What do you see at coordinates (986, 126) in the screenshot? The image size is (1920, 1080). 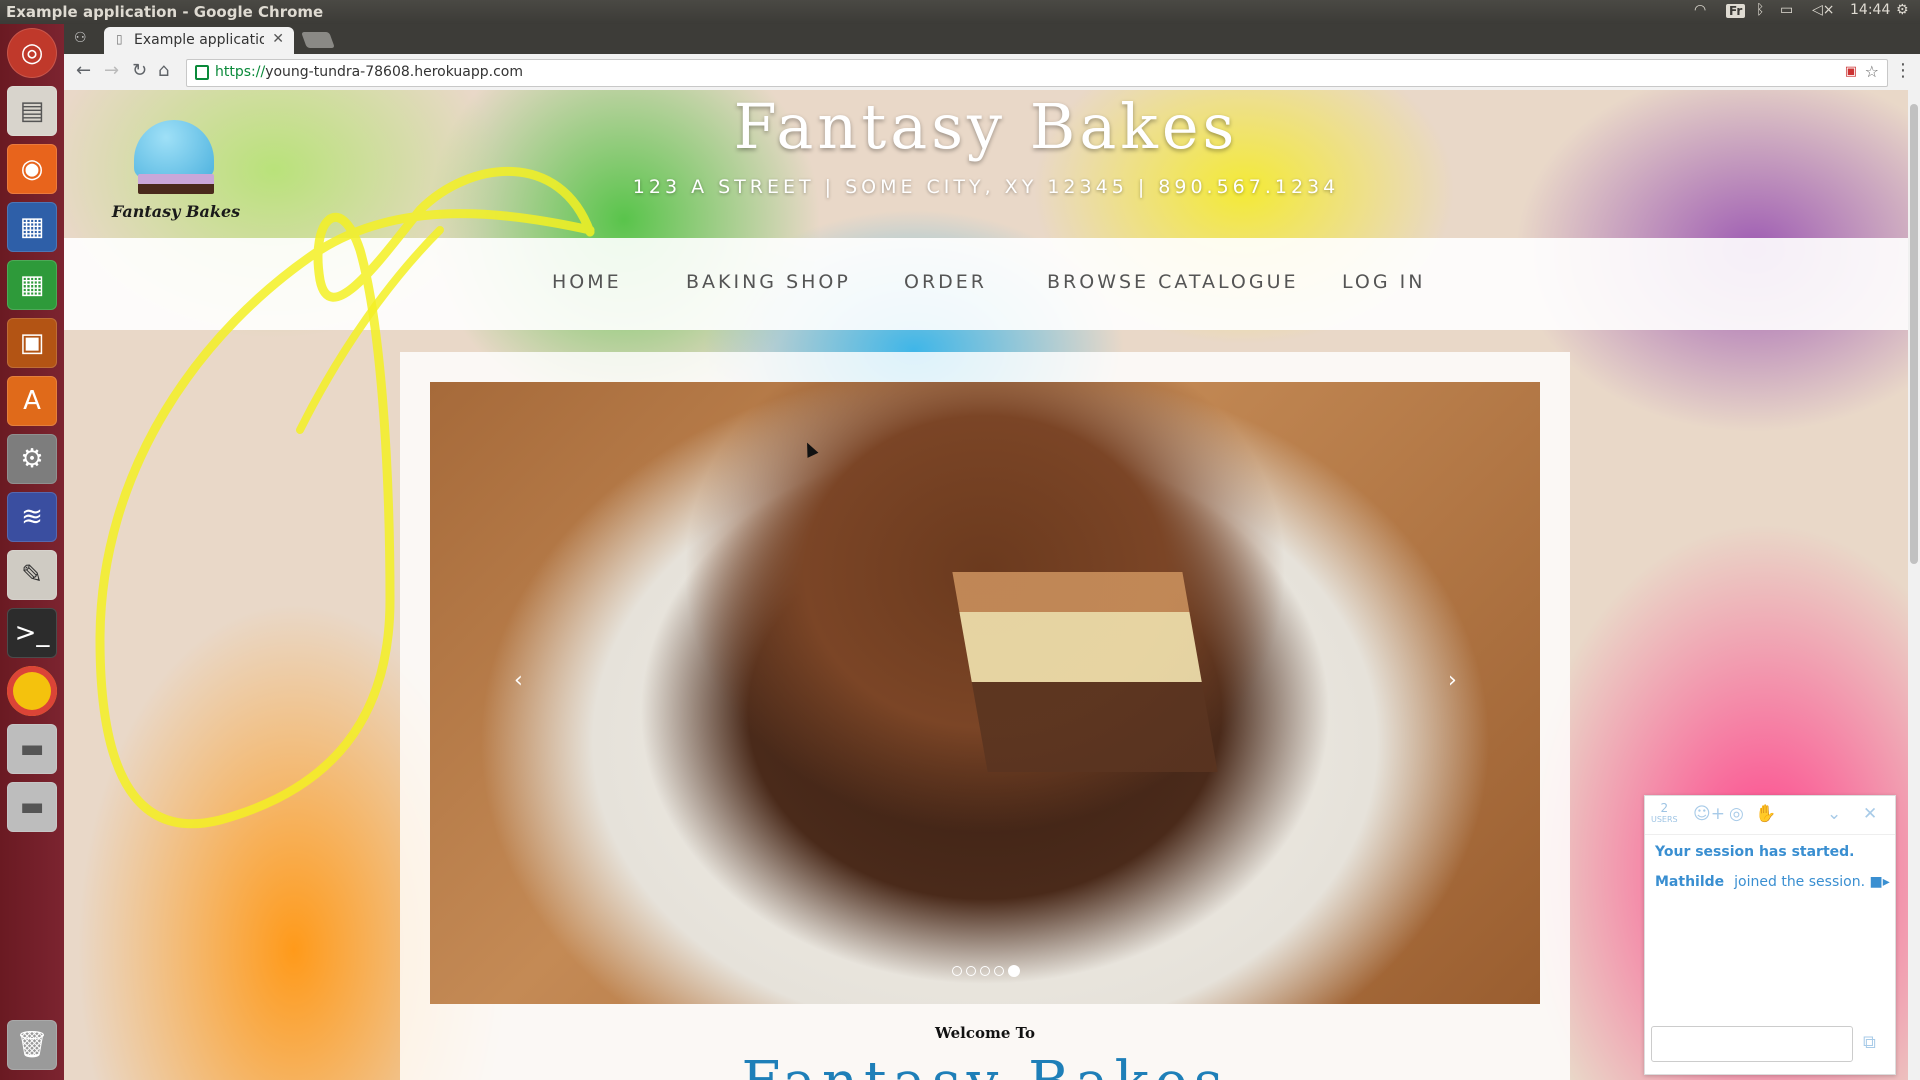 I see `site-title: Fantasy Bakes` at bounding box center [986, 126].